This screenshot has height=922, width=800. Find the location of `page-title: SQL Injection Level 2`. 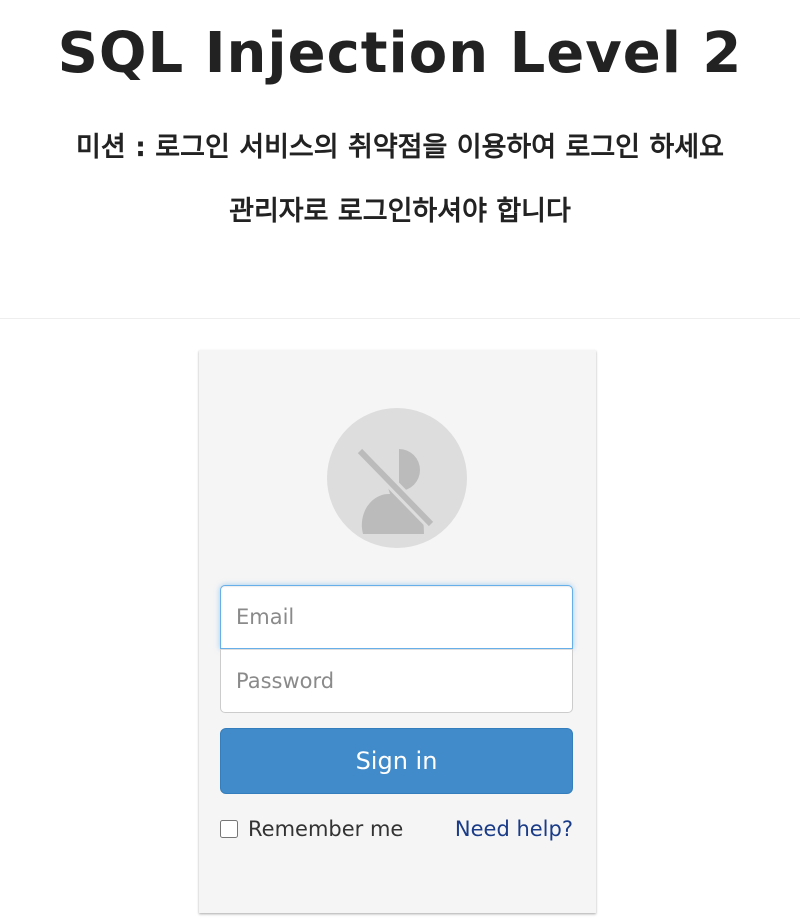

page-title: SQL Injection Level 2 is located at coordinates (400, 53).